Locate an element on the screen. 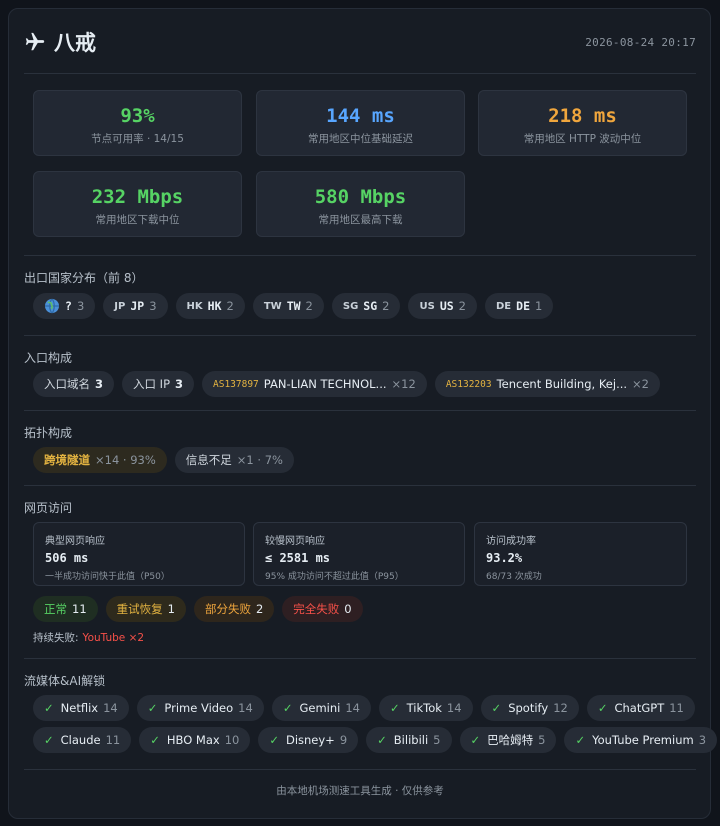 Image resolution: width=720 pixels, height=826 pixels. section-title-web: 网页访问 is located at coordinates (48, 508).